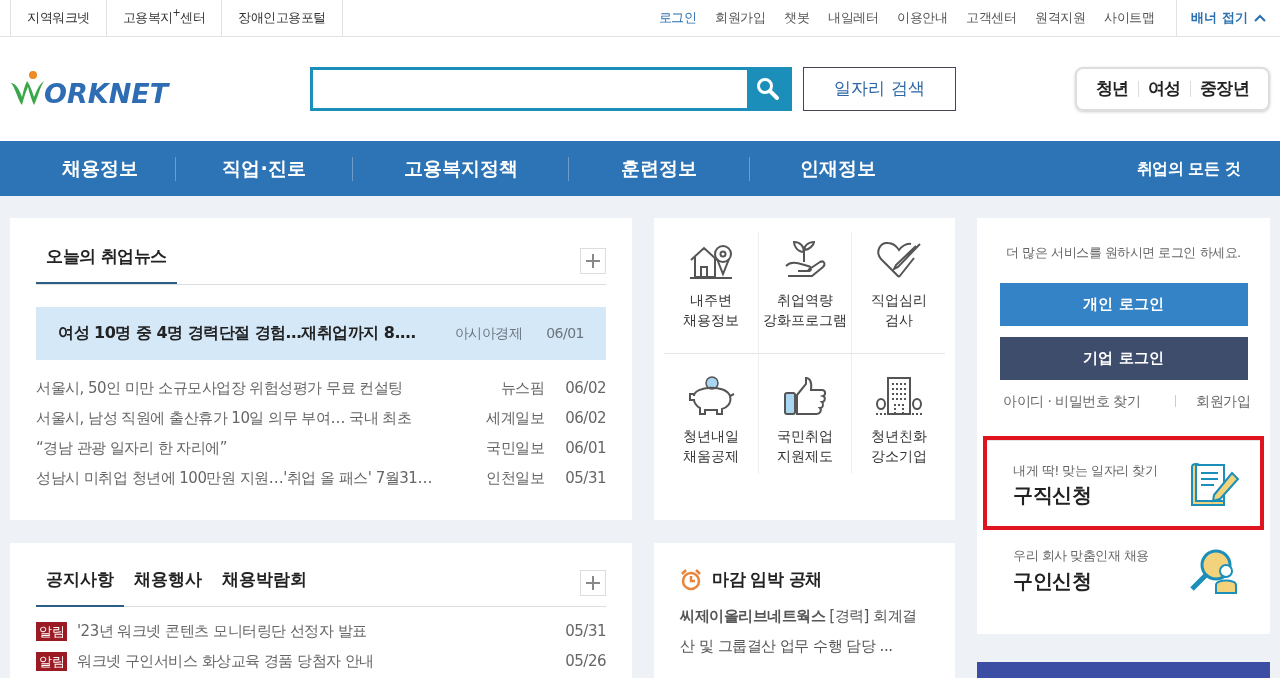  I want to click on service-link: 내주변 채용정보, so click(711, 293).